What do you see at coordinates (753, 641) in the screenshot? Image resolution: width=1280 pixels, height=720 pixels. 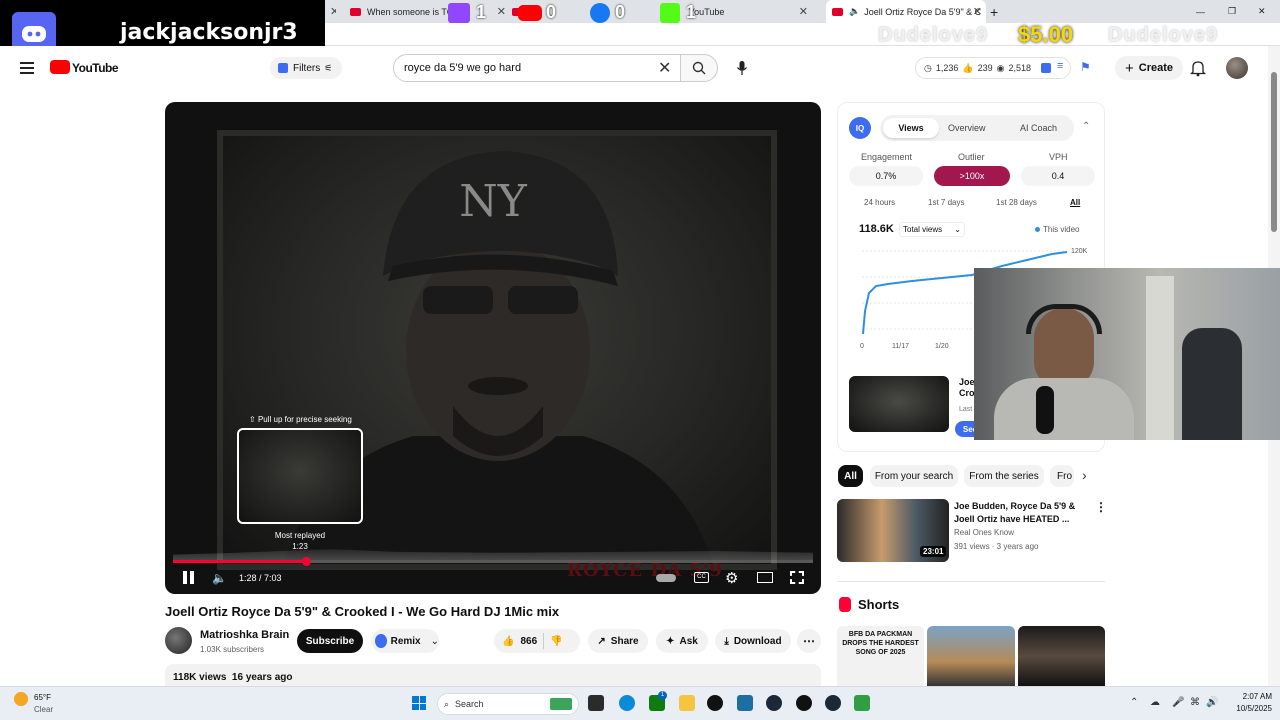 I see `download-button: ⤓ Download` at bounding box center [753, 641].